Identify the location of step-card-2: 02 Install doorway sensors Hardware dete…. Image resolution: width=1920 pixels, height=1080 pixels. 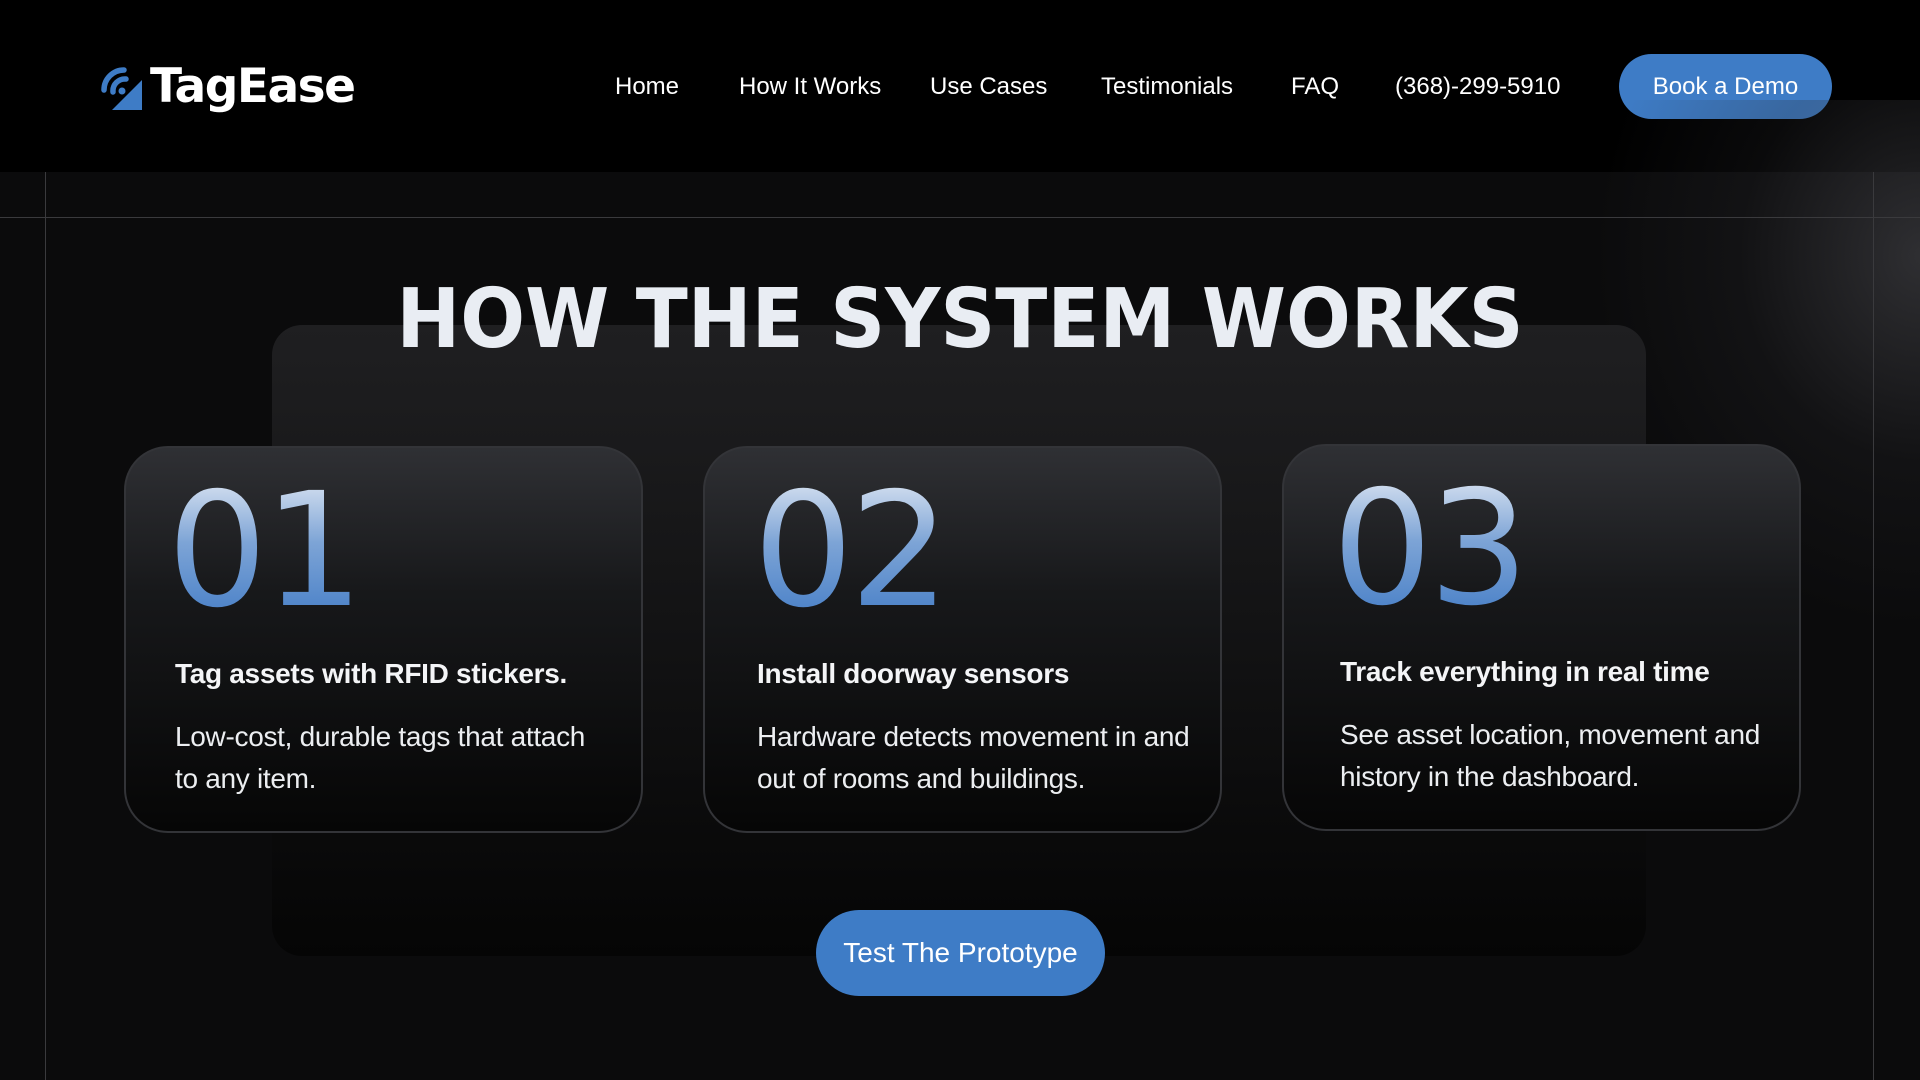
(962, 639).